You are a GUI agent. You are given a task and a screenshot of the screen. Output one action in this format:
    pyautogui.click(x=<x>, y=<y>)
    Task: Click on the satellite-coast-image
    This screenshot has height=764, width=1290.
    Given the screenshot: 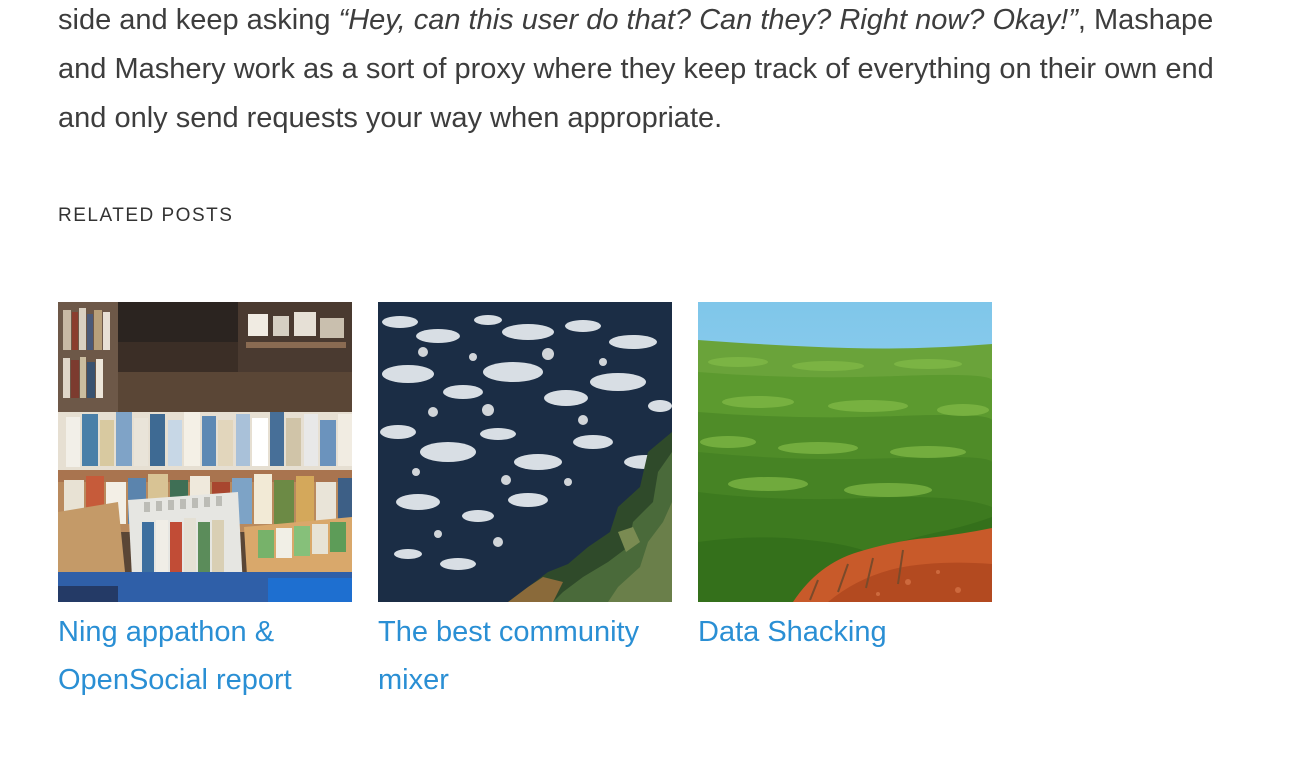 What is the action you would take?
    pyautogui.click(x=525, y=452)
    